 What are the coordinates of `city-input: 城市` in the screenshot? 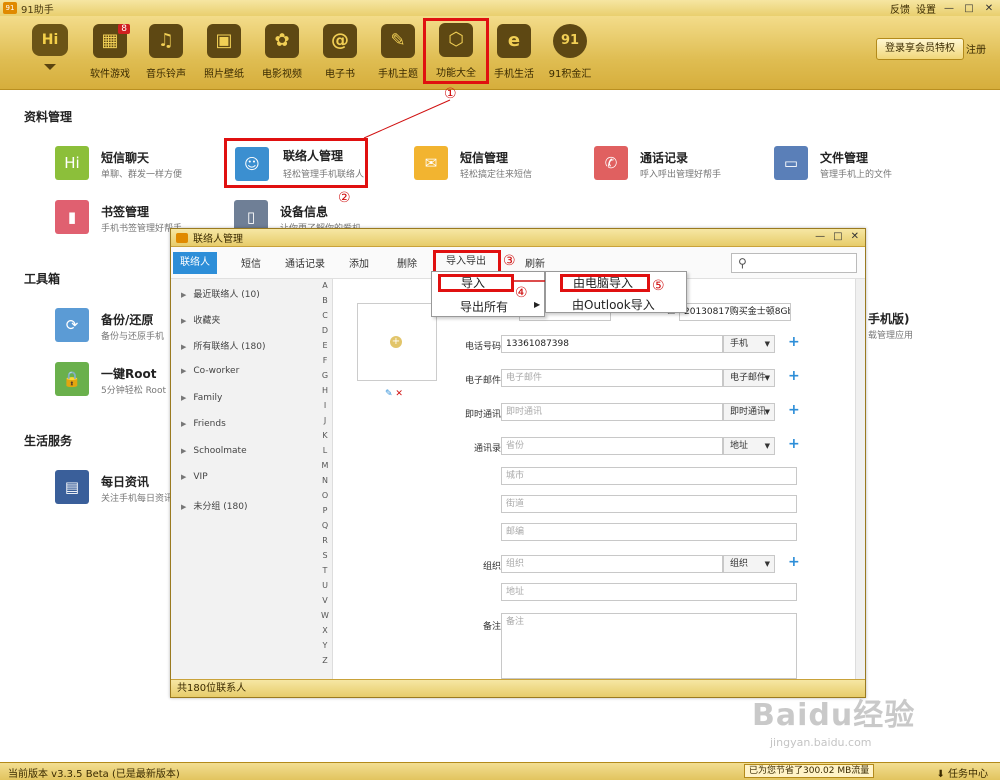 It's located at (649, 476).